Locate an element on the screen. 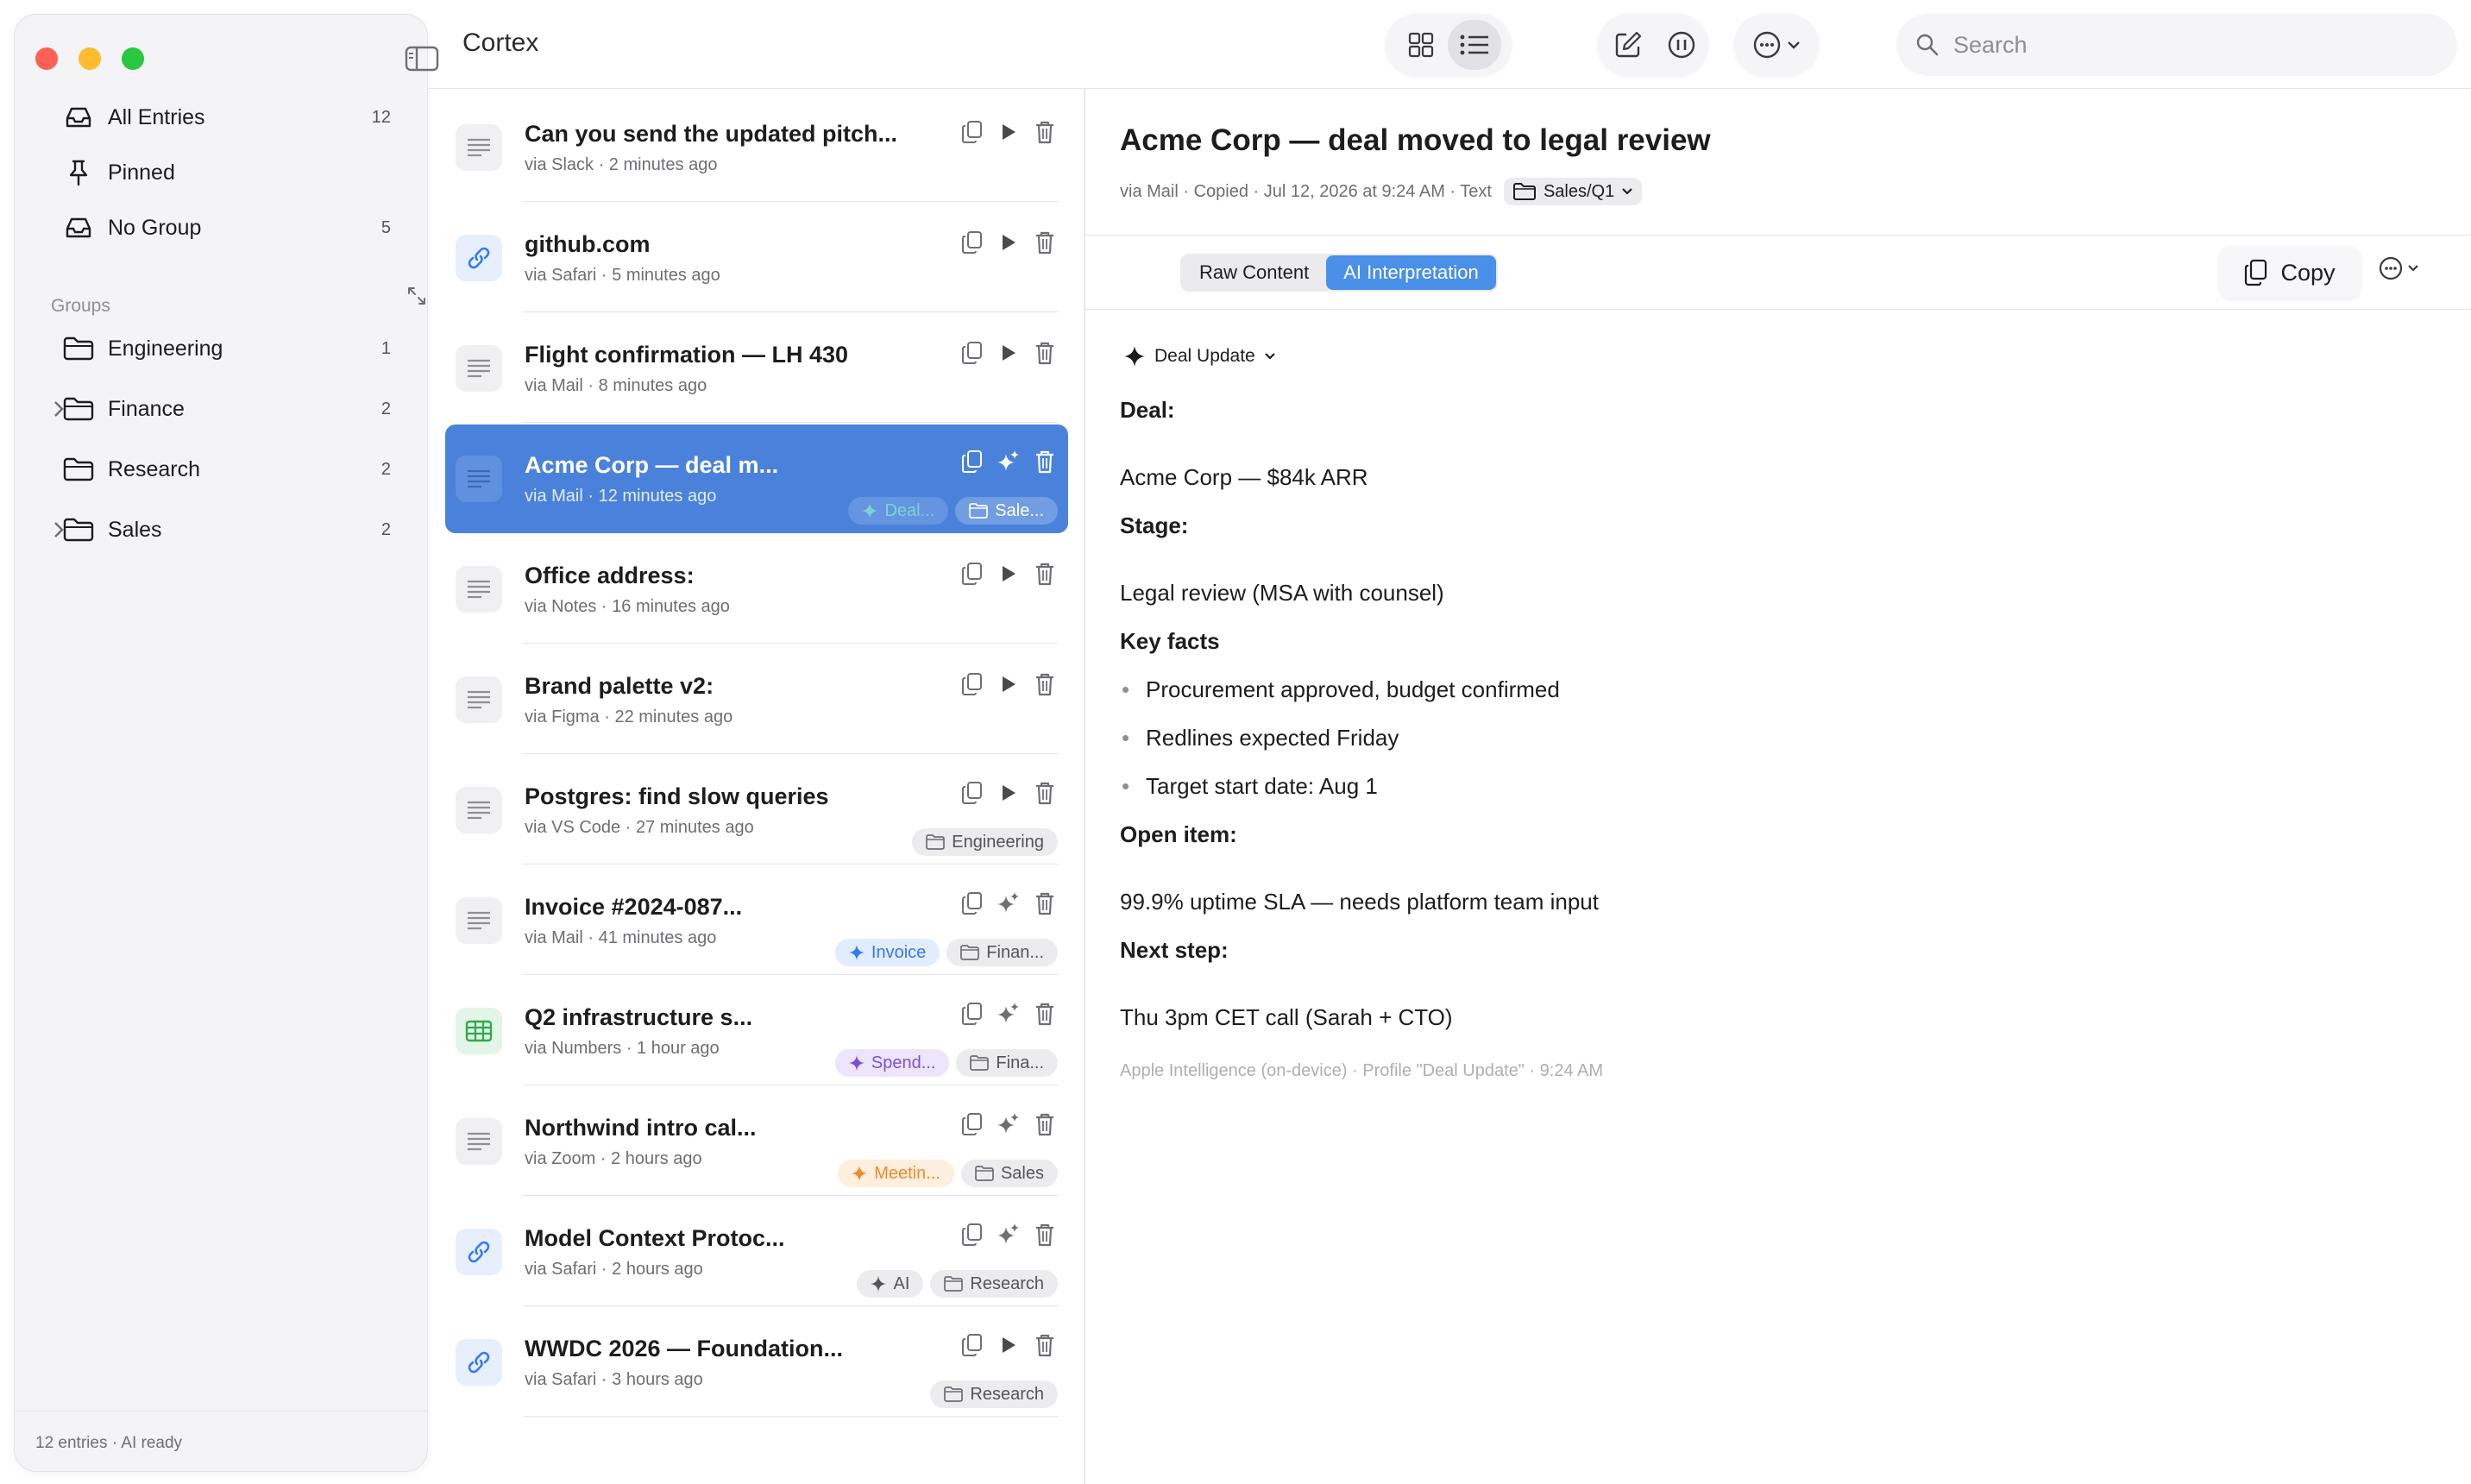  collapse-groups-icon is located at coordinates (417, 296).